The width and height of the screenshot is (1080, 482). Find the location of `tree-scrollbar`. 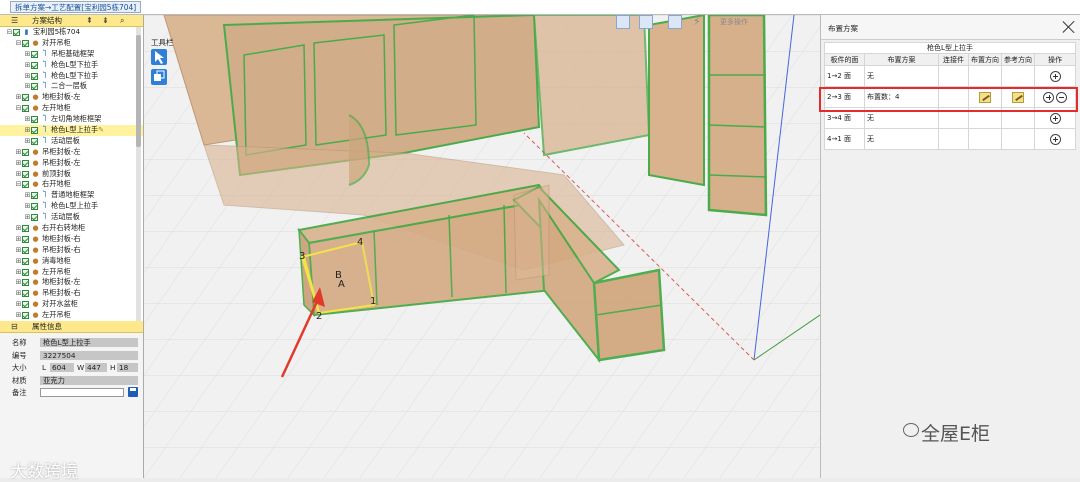

tree-scrollbar is located at coordinates (138, 174).